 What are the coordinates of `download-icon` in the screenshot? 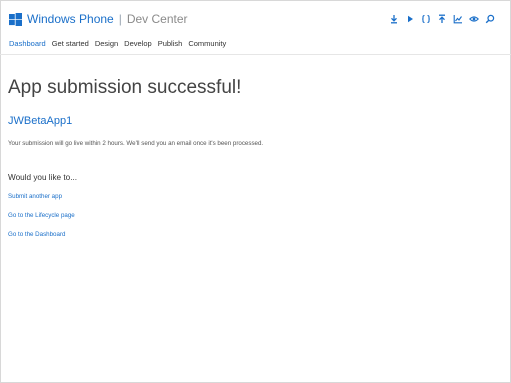 It's located at (394, 19).